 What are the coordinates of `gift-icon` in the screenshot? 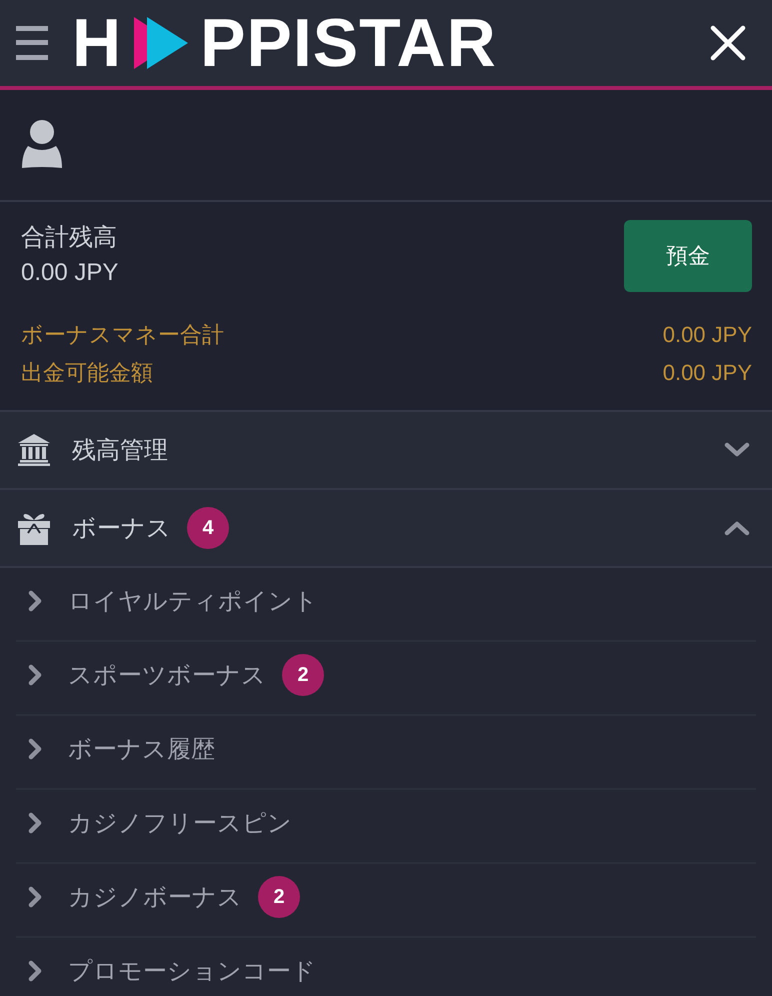 It's located at (34, 528).